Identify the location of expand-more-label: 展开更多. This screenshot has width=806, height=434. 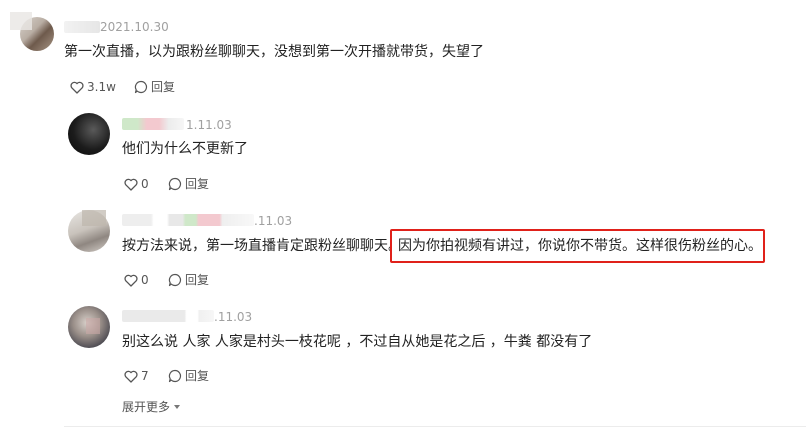
(146, 407).